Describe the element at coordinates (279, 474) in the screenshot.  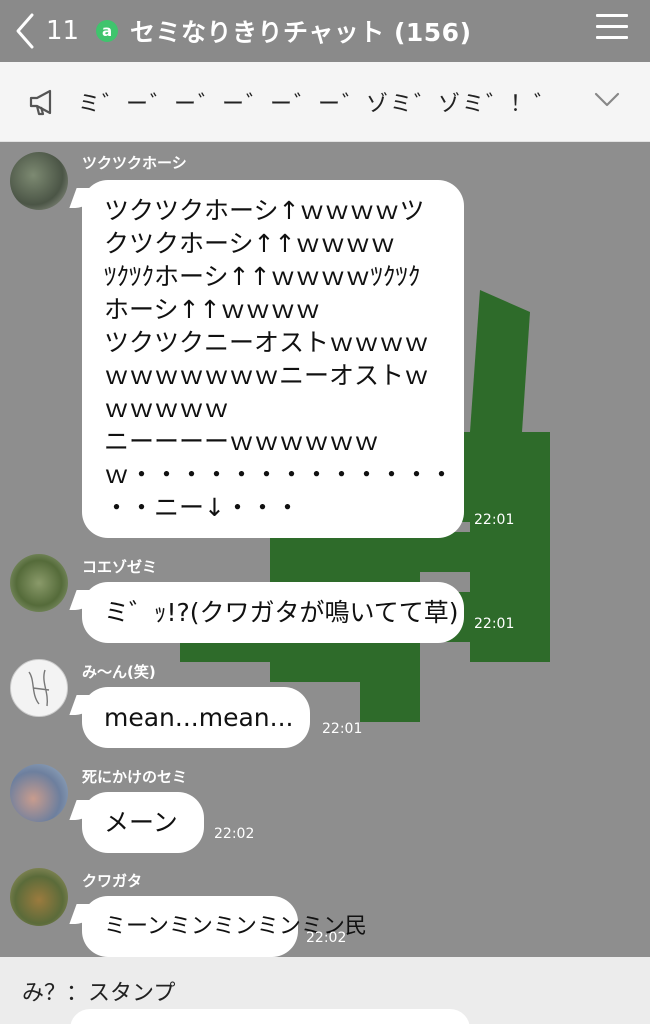
I see `message-line: ｗ・・・・・・・・・・・・・` at that location.